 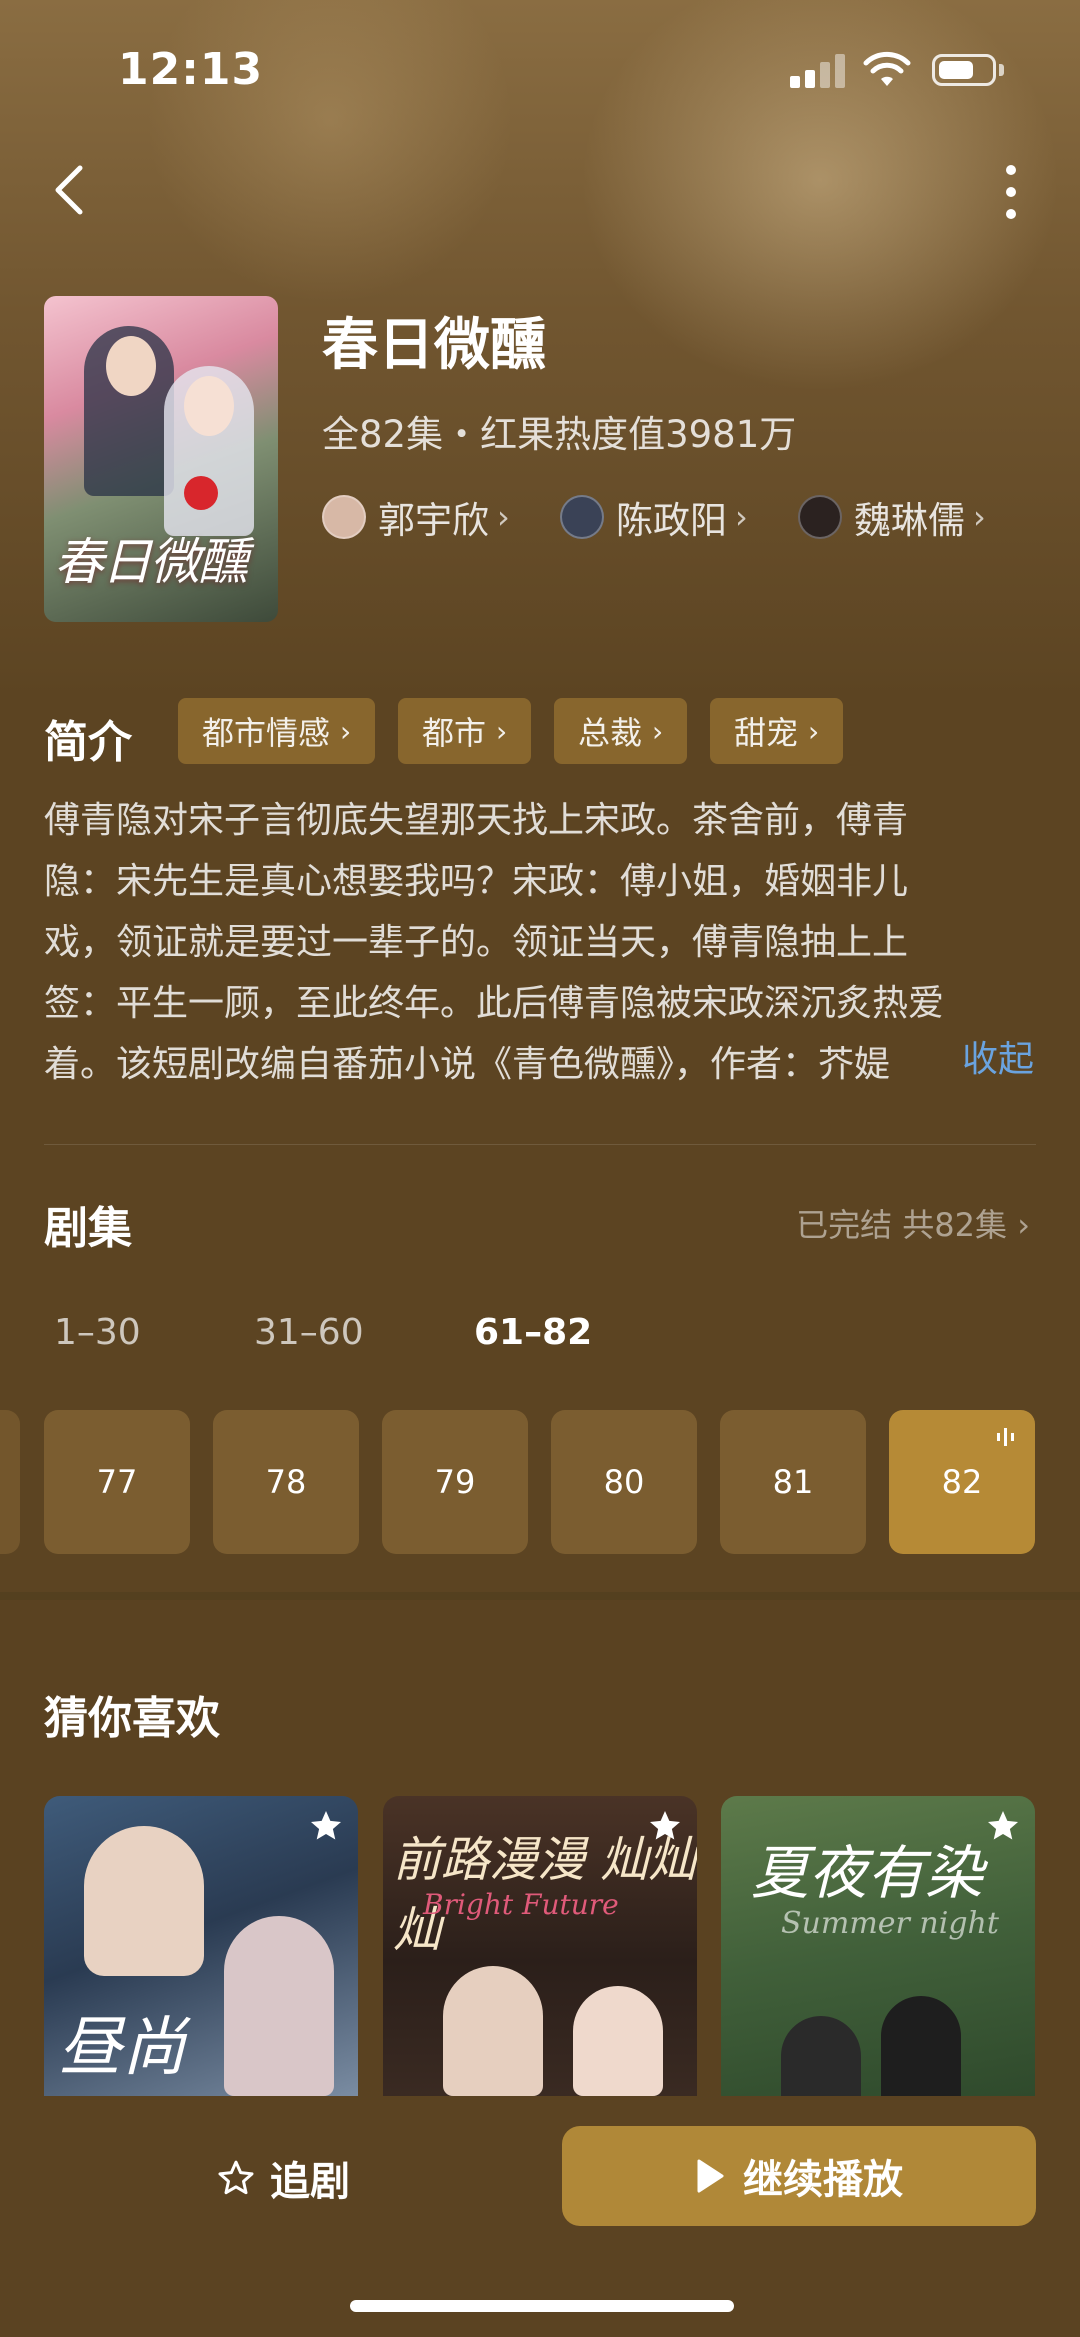 I want to click on synopsis-line: 着。该短剧改编自番茄小说《青色微醺》，作者：芥媞, so click(x=467, y=1064).